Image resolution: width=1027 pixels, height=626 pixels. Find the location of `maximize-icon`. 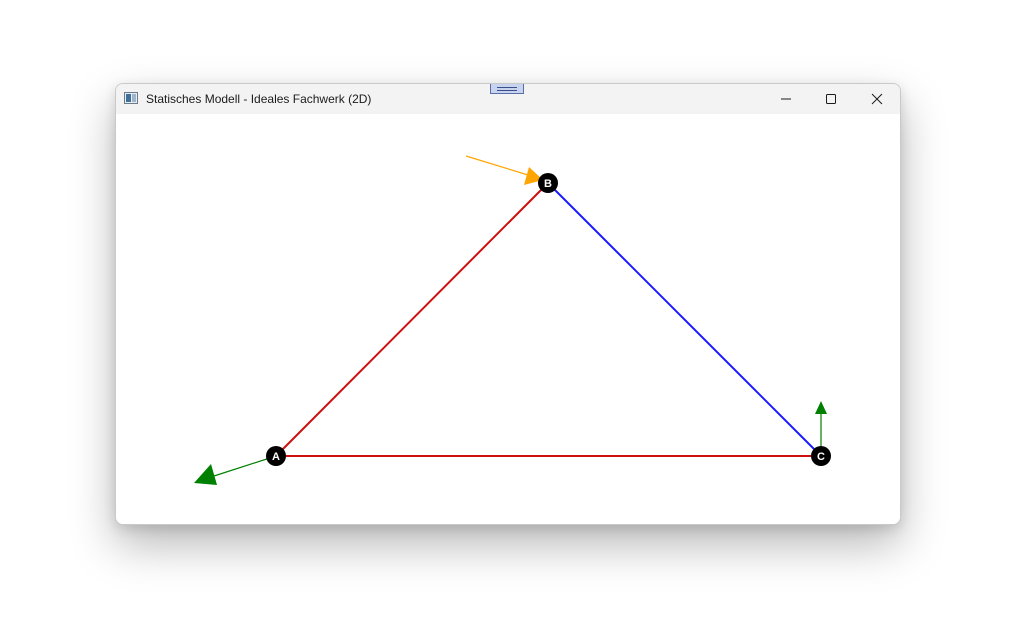

maximize-icon is located at coordinates (831, 99).